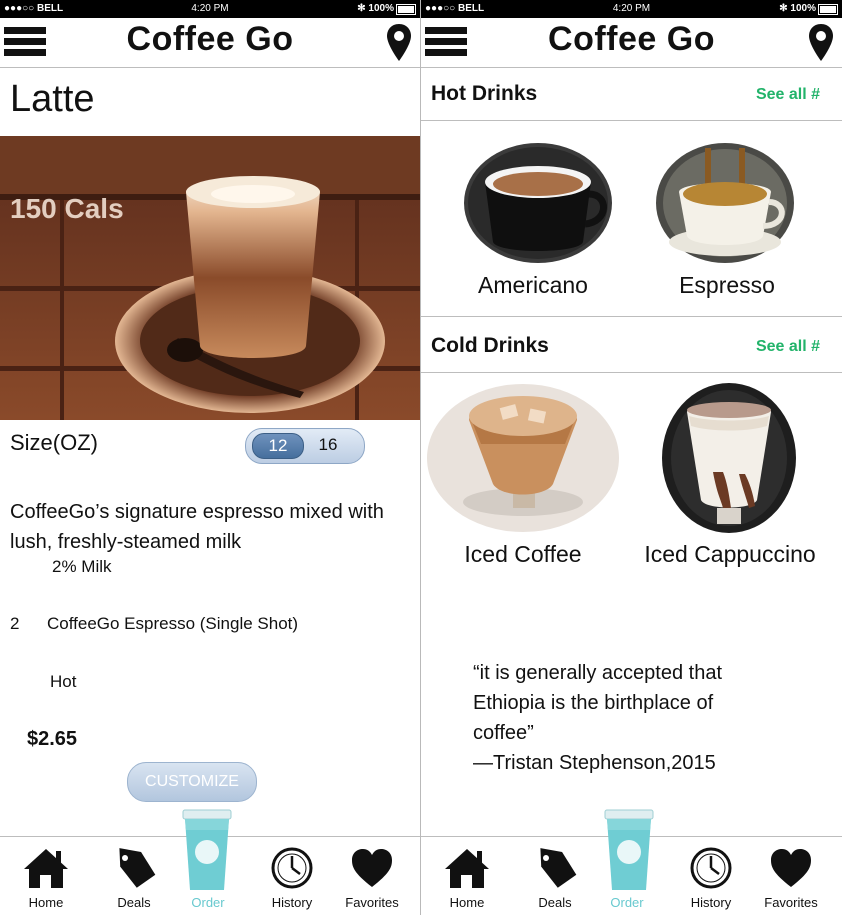  Describe the element at coordinates (727, 285) in the screenshot. I see `espresso-label: Espresso` at that location.